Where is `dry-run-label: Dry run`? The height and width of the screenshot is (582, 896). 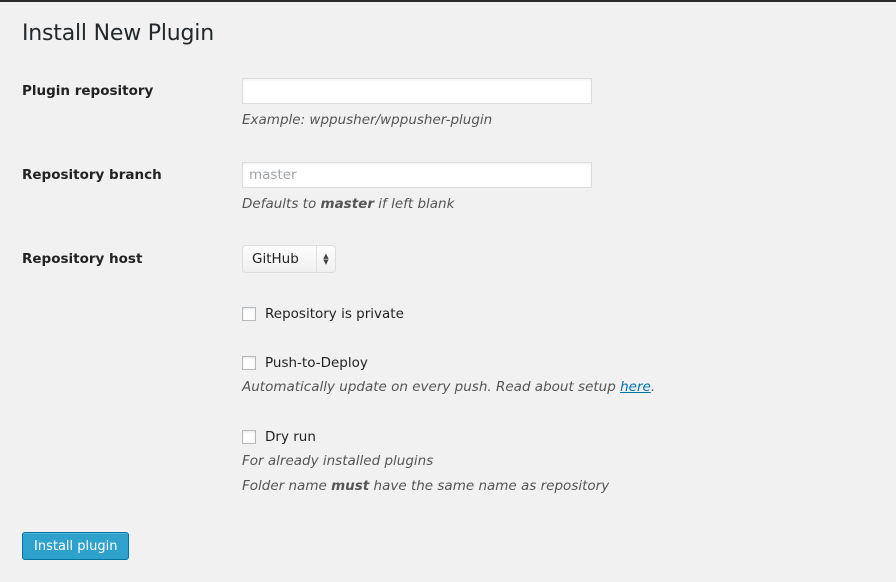 dry-run-label: Dry run is located at coordinates (290, 437).